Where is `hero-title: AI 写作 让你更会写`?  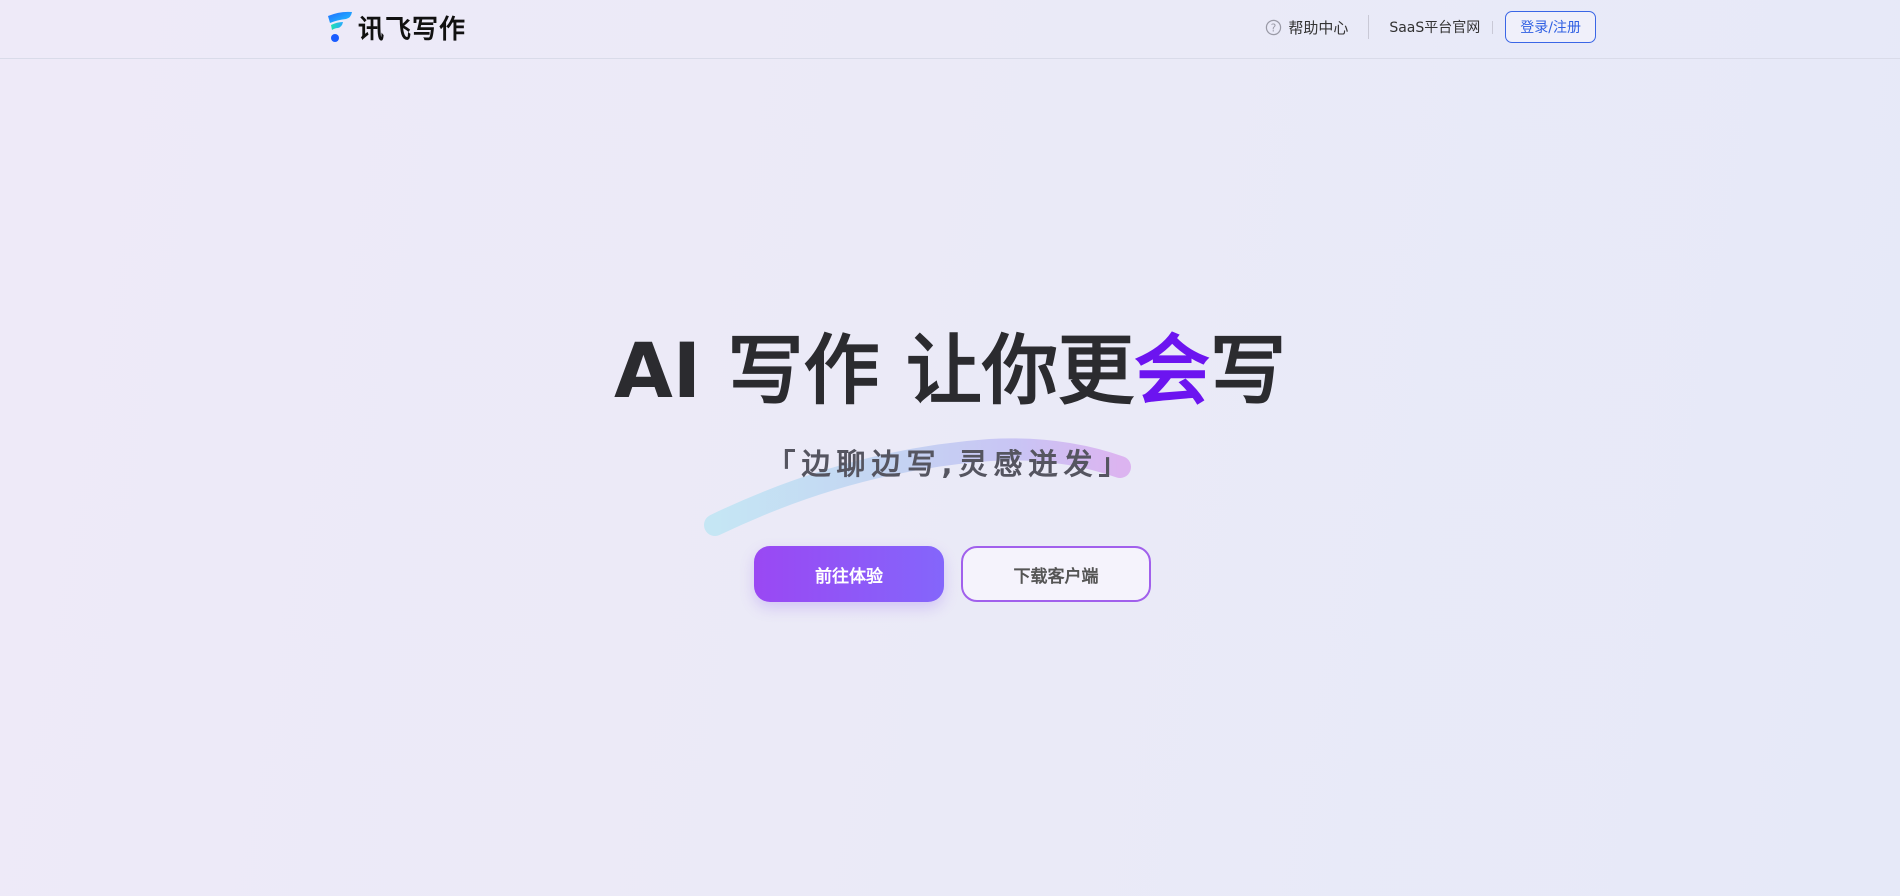 hero-title: AI 写作 让你更会写 is located at coordinates (950, 371).